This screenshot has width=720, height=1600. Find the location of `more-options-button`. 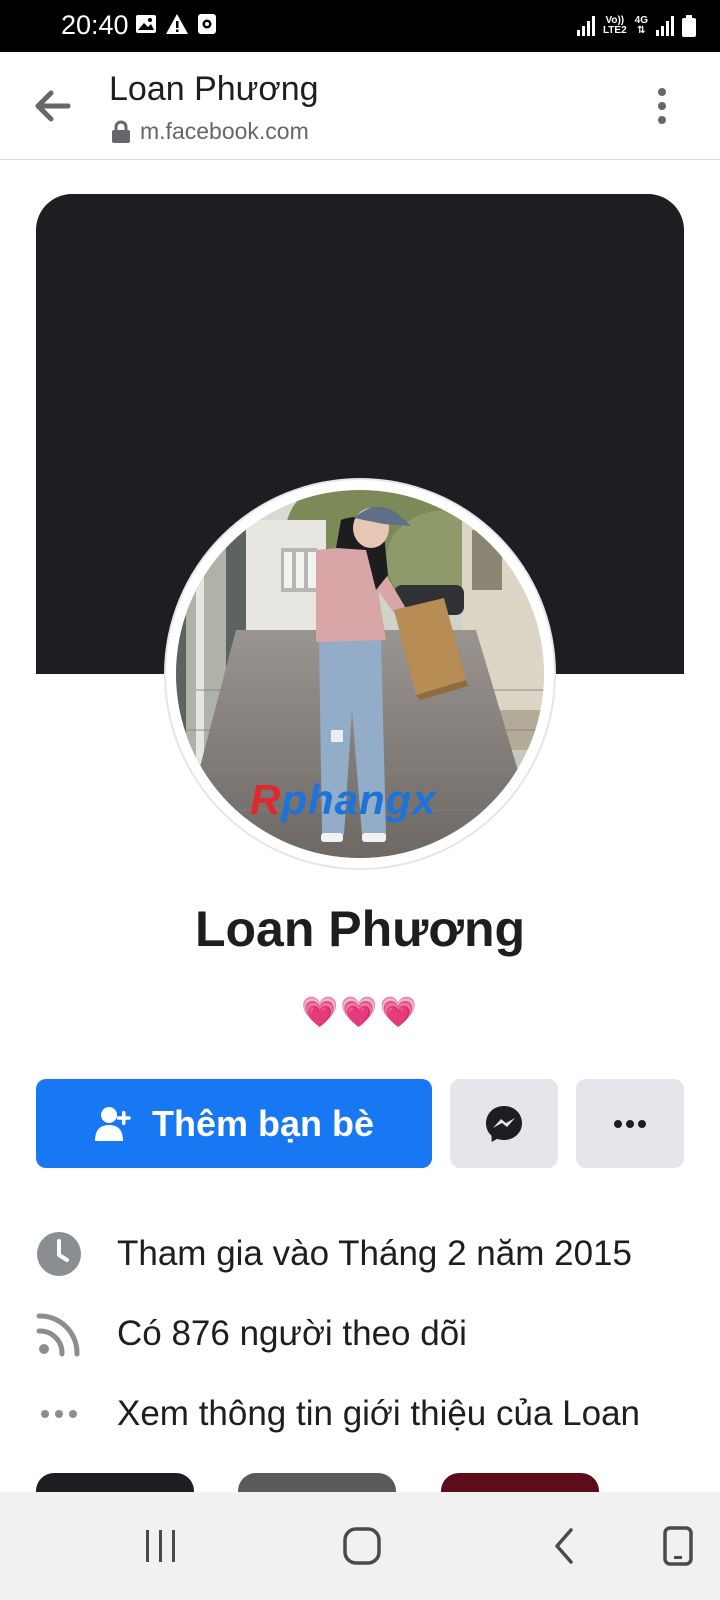

more-options-button is located at coordinates (630, 1123).